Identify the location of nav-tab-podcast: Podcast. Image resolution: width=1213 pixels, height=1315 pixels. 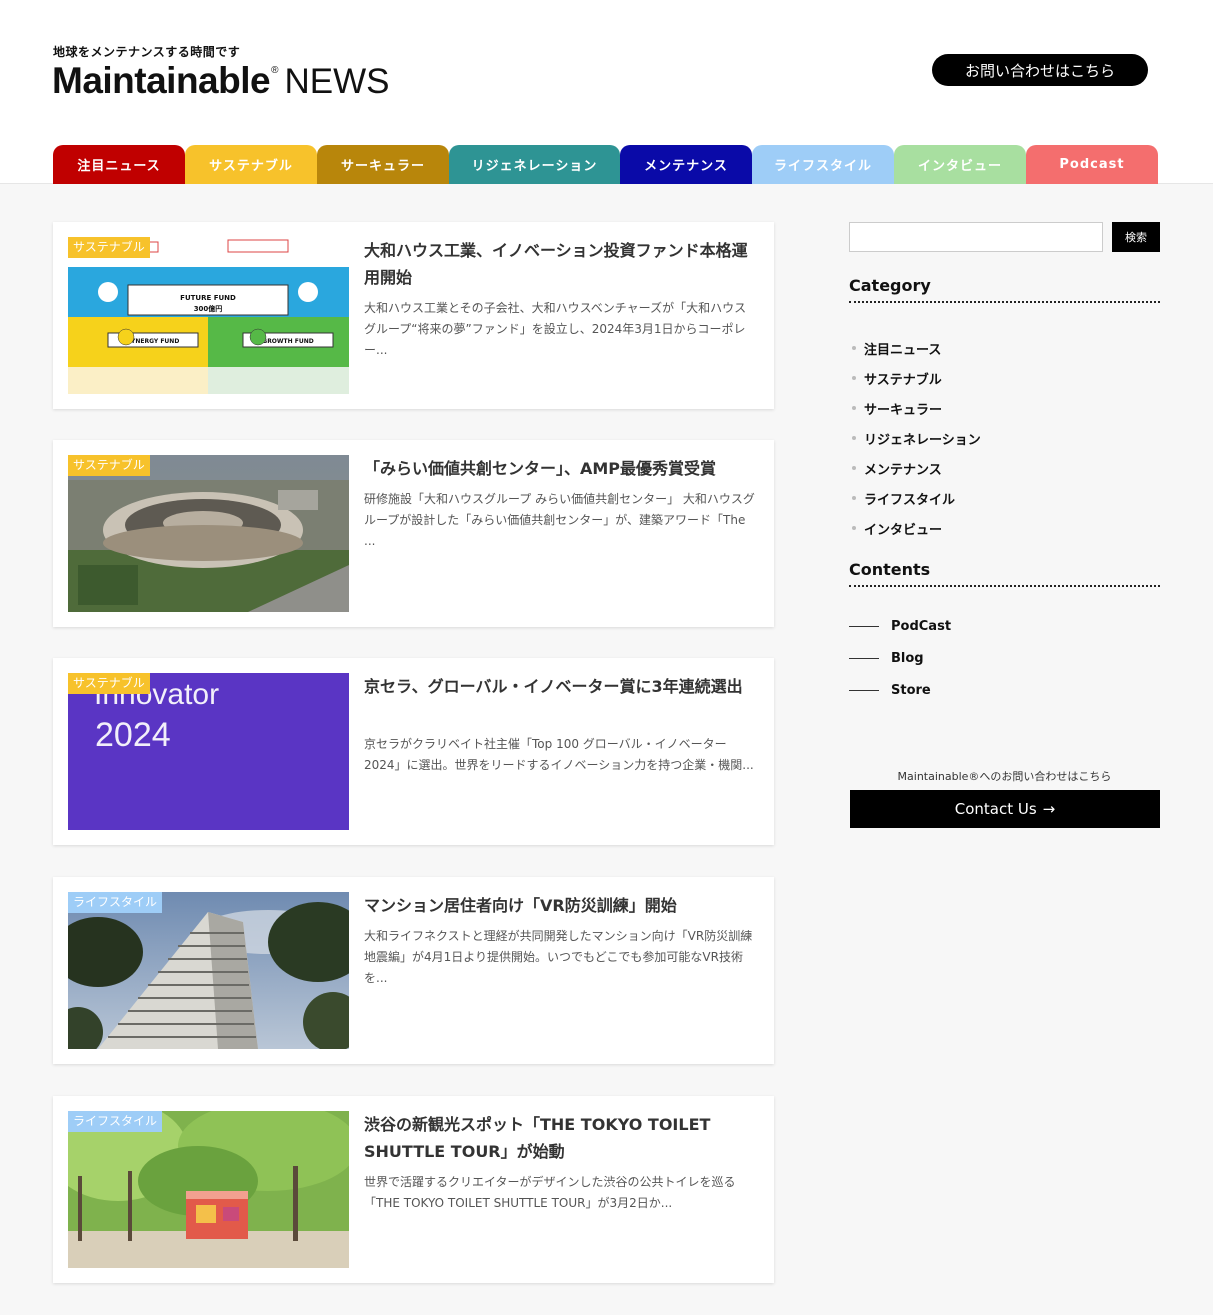
(1092, 164).